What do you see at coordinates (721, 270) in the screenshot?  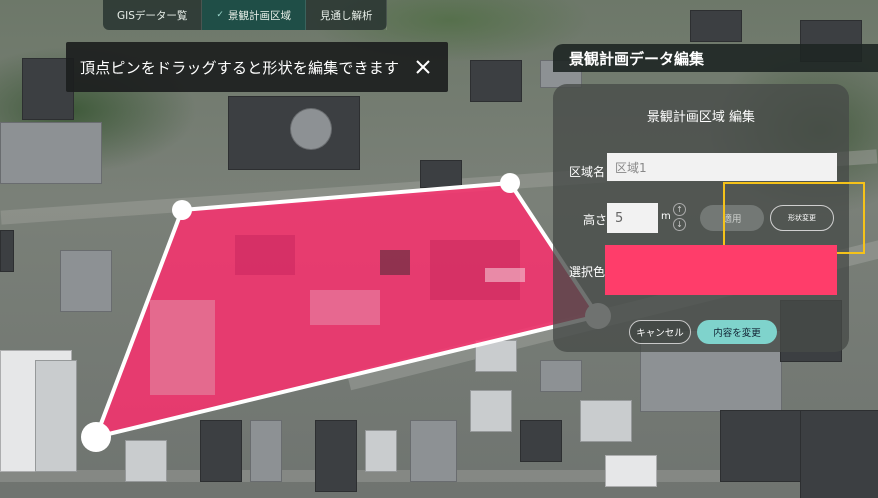 I see `color-swatch` at bounding box center [721, 270].